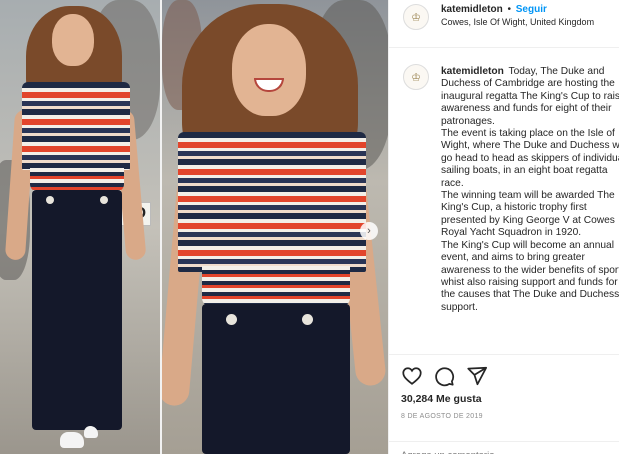 Image resolution: width=619 pixels, height=454 pixels. I want to click on send-icon, so click(477, 376).